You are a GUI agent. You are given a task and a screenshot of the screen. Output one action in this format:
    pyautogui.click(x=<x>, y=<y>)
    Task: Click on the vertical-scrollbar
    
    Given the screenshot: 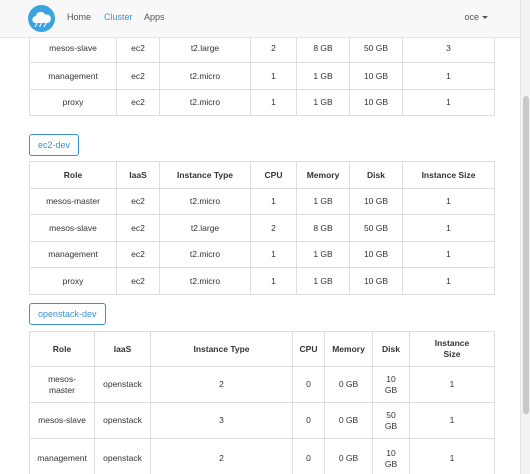 What is the action you would take?
    pyautogui.click(x=525, y=237)
    